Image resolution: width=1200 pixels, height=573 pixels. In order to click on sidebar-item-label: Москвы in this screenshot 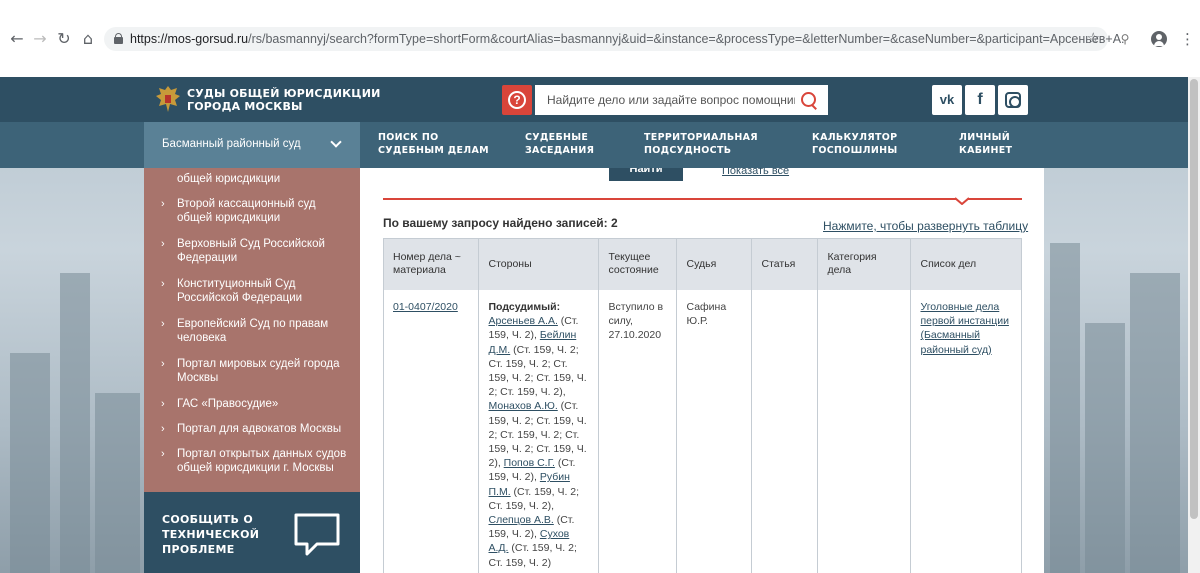, I will do `click(198, 378)`.